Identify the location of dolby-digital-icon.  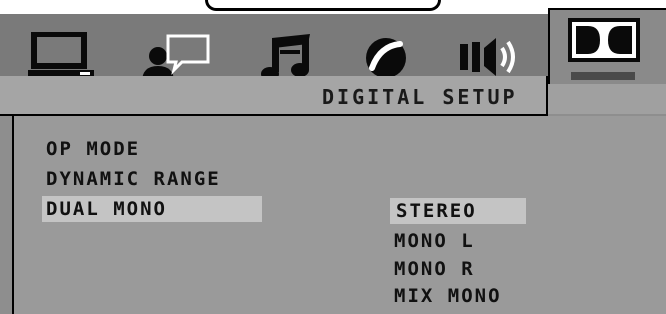
(604, 42).